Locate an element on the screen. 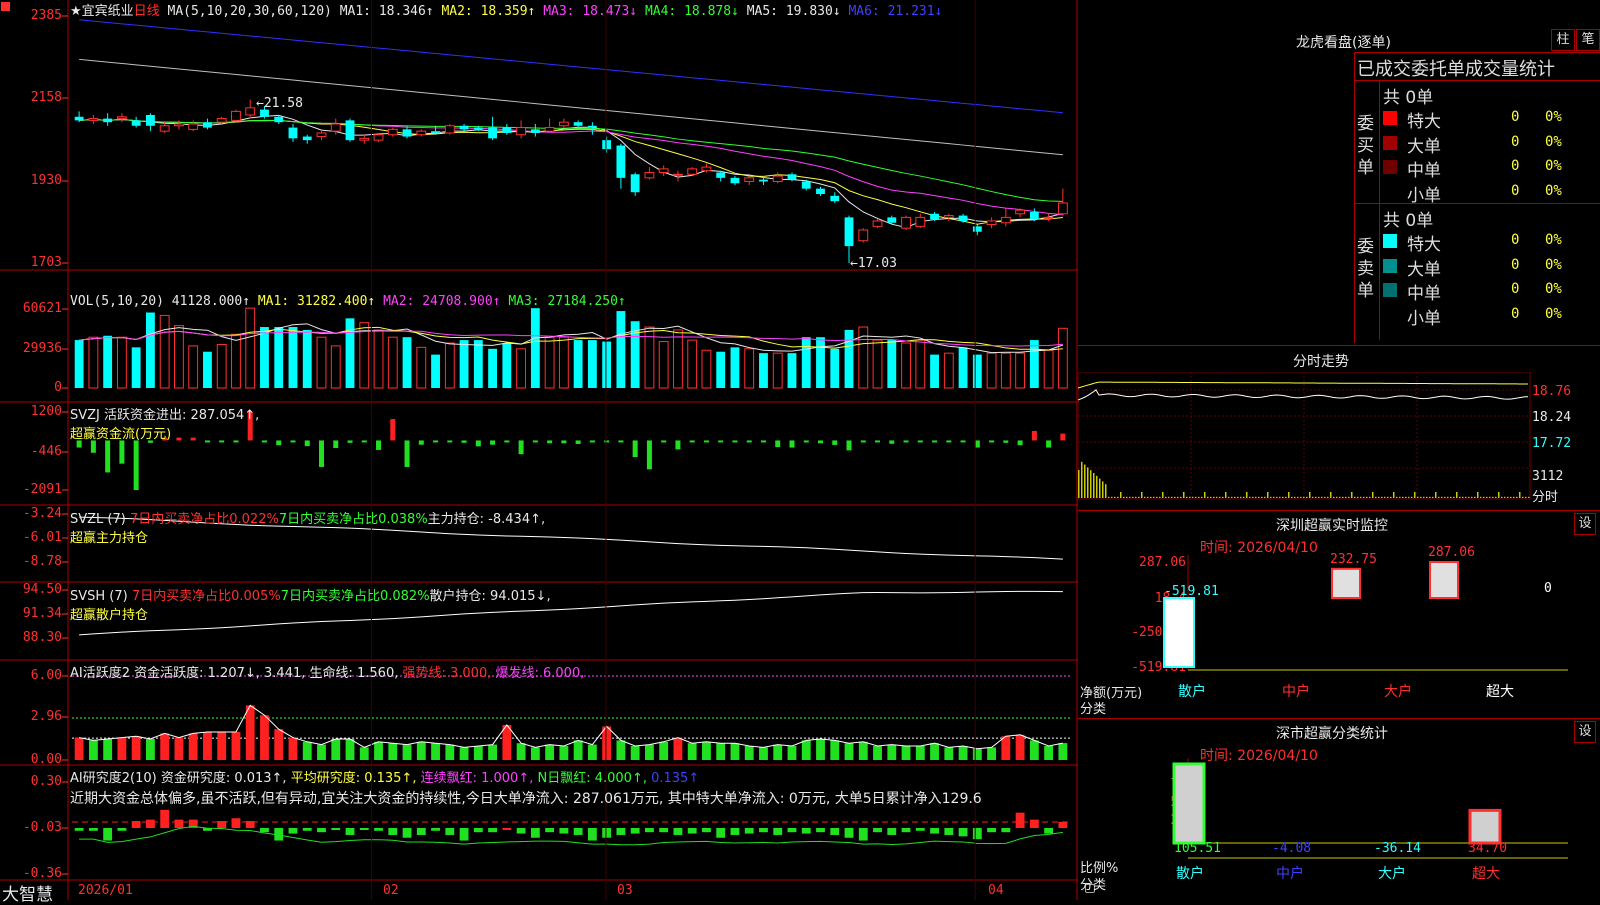  price-tick: 2158 is located at coordinates (46, 97).